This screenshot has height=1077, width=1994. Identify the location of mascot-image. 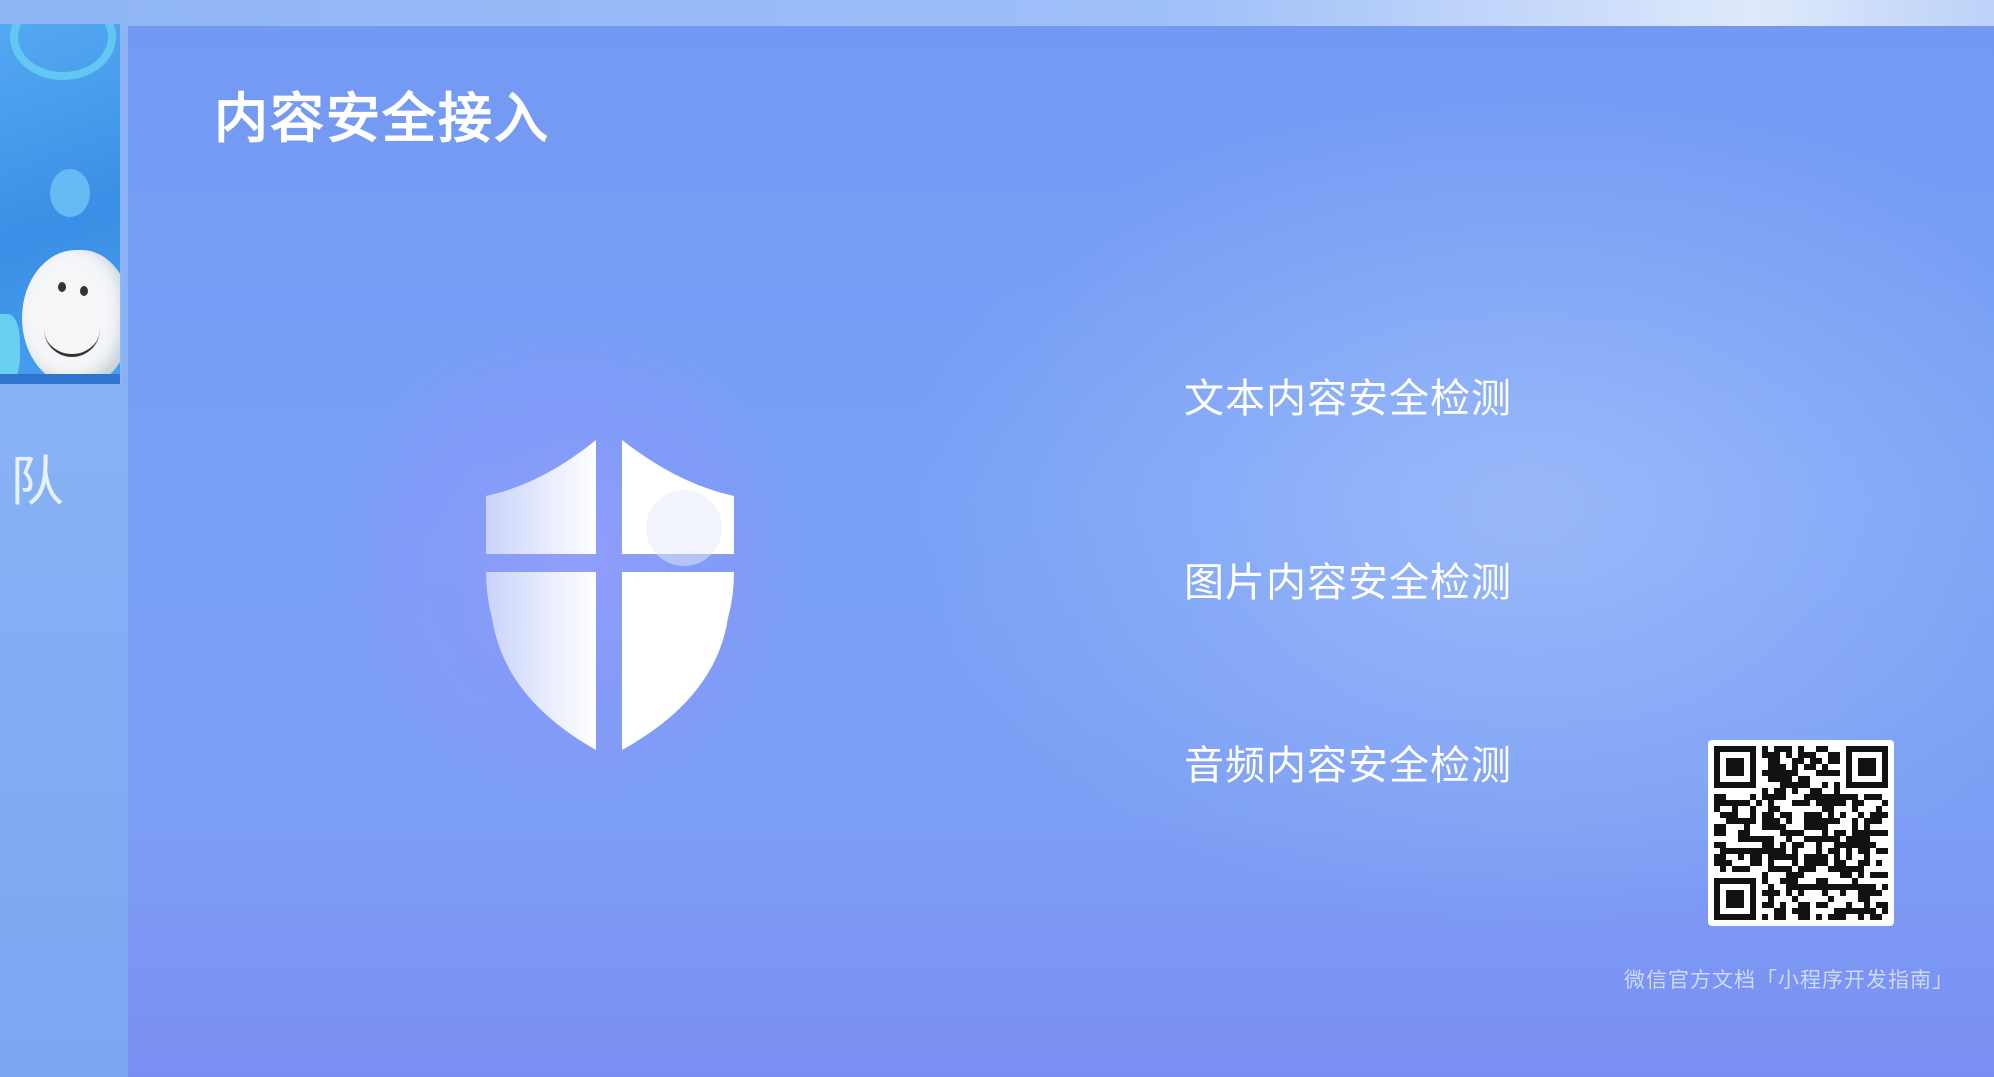
(71, 317).